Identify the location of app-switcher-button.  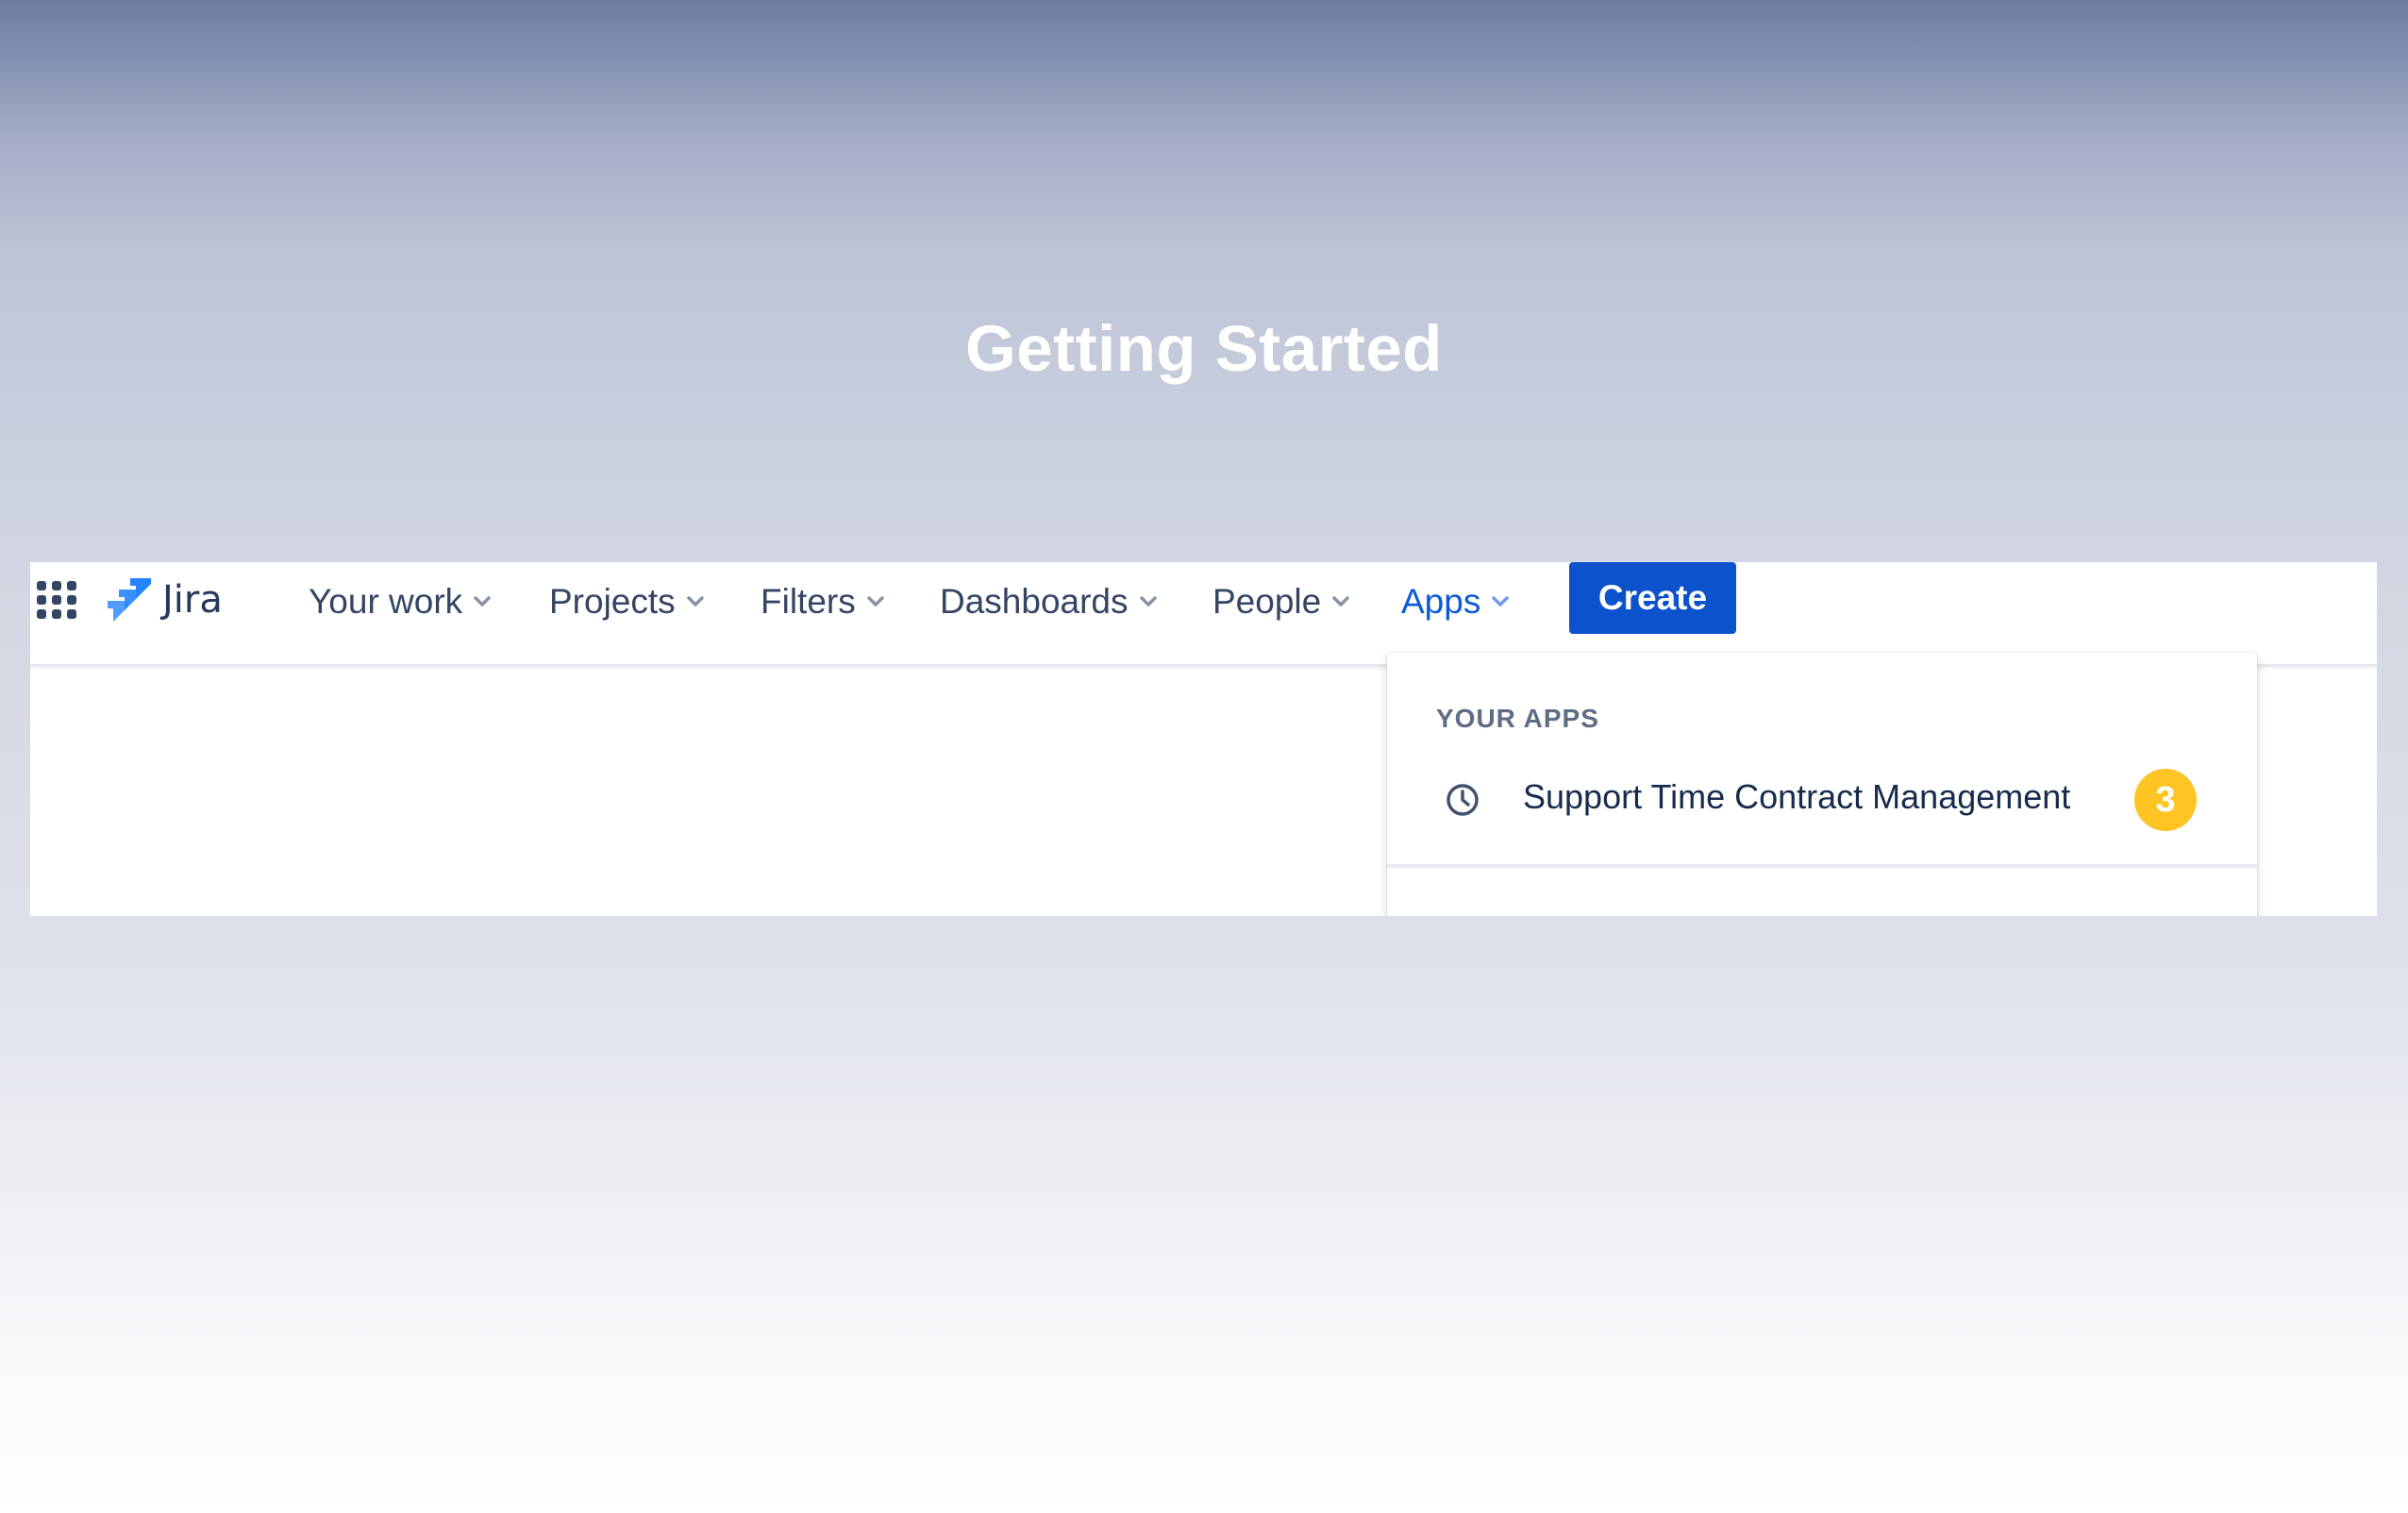
(56, 600).